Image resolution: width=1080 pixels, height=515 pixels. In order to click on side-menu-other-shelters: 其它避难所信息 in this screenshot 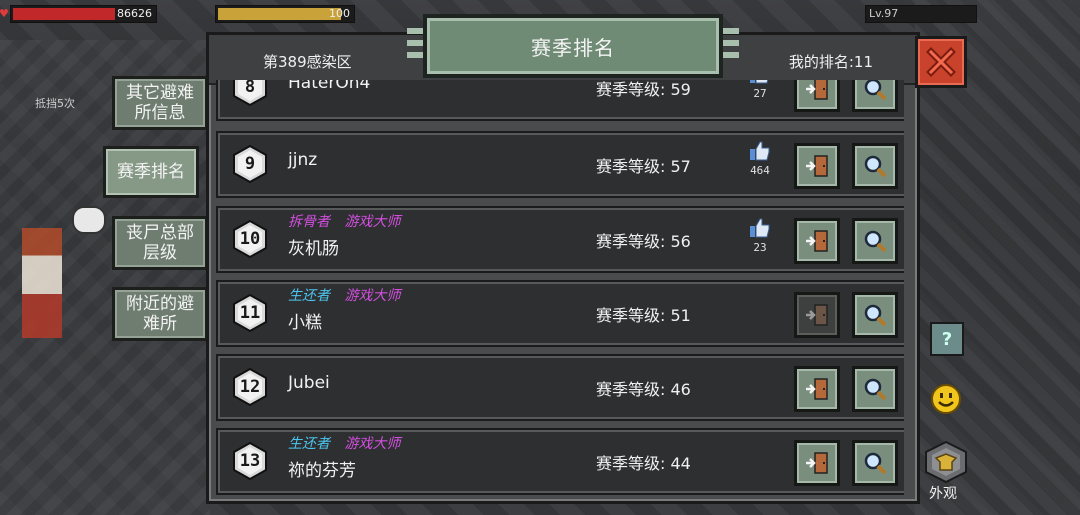, I will do `click(160, 103)`.